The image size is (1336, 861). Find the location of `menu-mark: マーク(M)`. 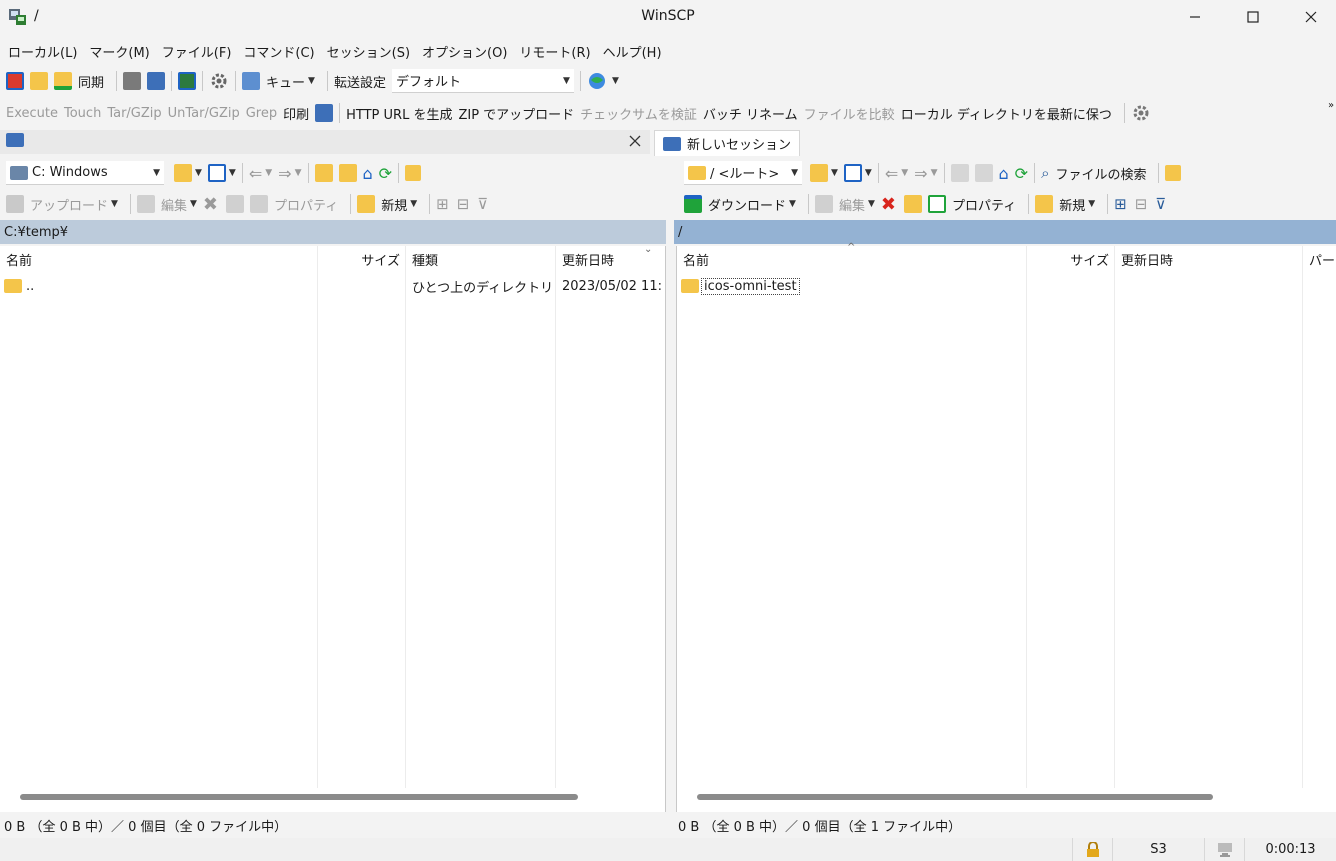

menu-mark: マーク(M) is located at coordinates (119, 51).